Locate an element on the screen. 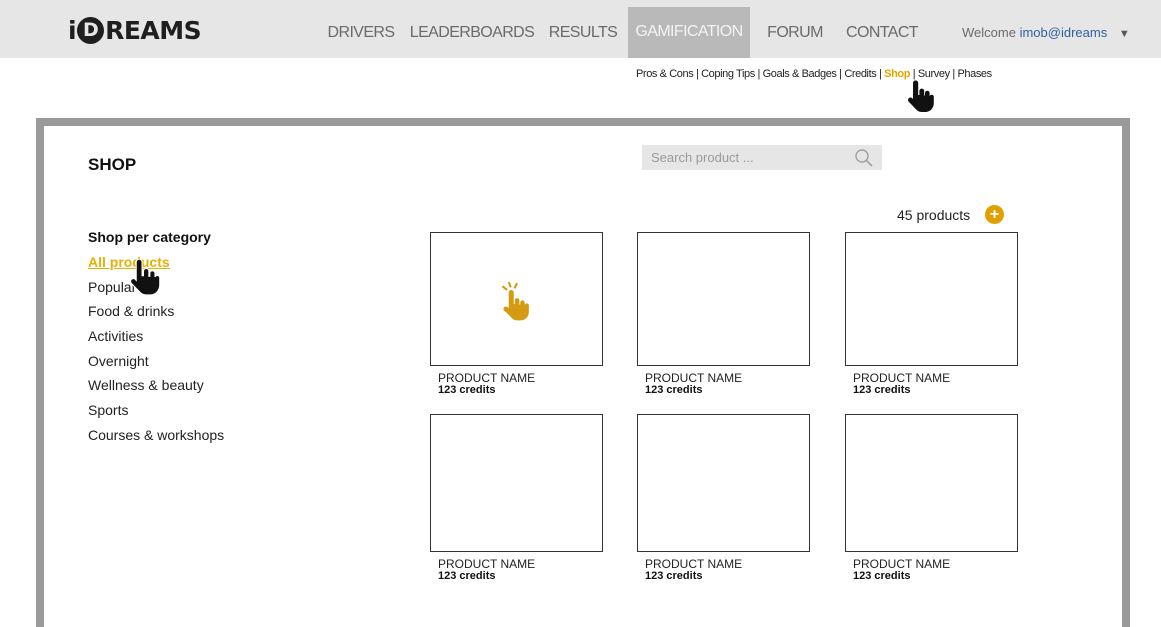  page-title: SHOP is located at coordinates (112, 164).